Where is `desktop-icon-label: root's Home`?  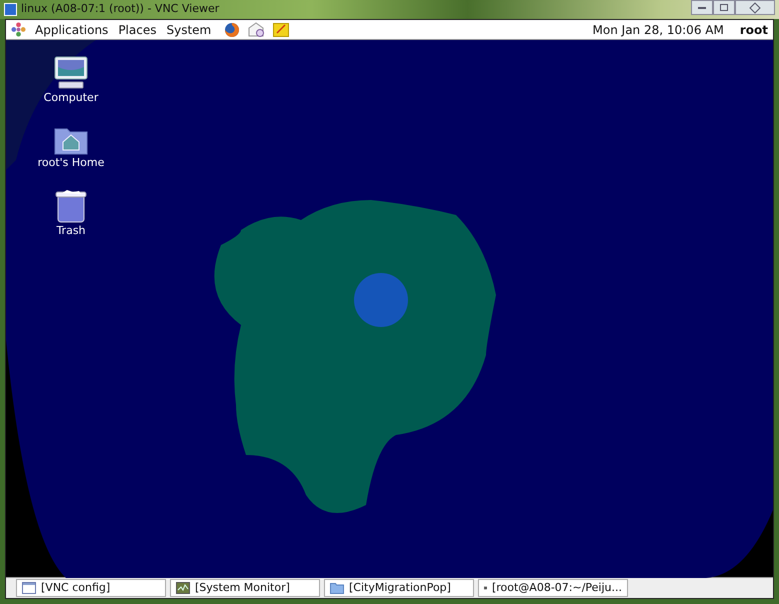 desktop-icon-label: root's Home is located at coordinates (71, 162).